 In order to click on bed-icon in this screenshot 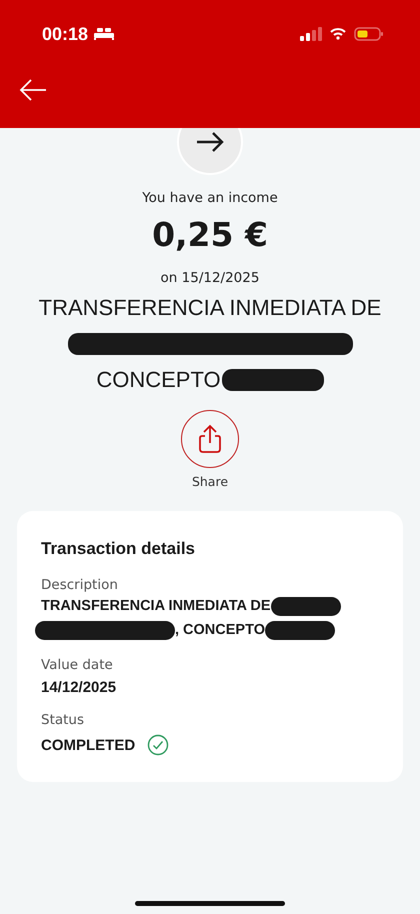, I will do `click(104, 34)`.